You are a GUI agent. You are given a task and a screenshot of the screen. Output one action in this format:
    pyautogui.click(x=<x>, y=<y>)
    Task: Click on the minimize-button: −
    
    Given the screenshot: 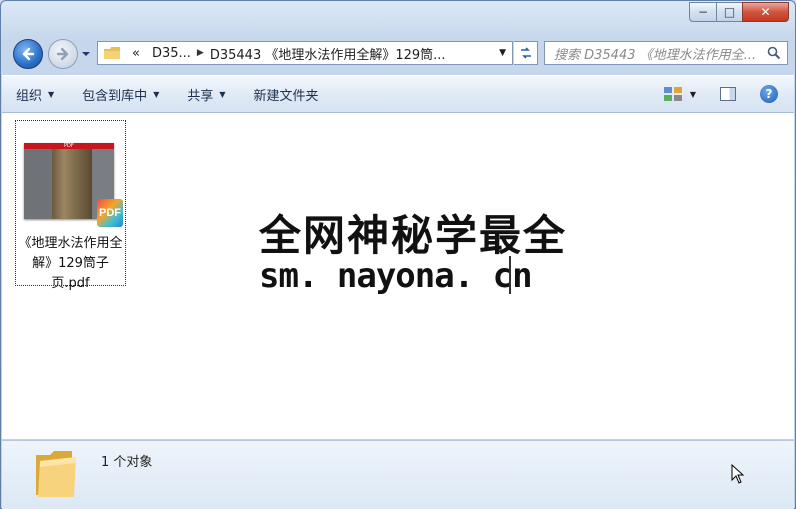 What is the action you would take?
    pyautogui.click(x=702, y=12)
    